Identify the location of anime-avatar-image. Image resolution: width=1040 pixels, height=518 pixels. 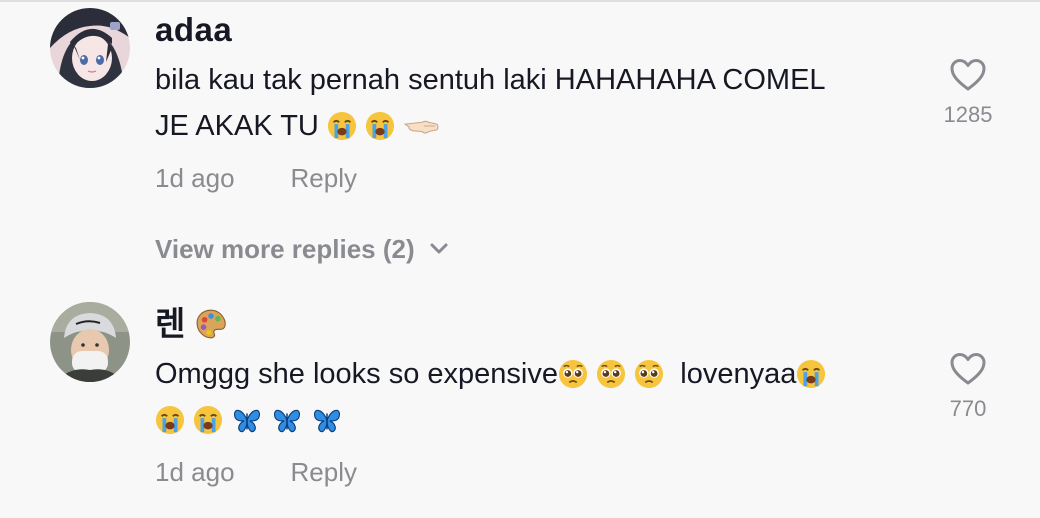
(90, 48).